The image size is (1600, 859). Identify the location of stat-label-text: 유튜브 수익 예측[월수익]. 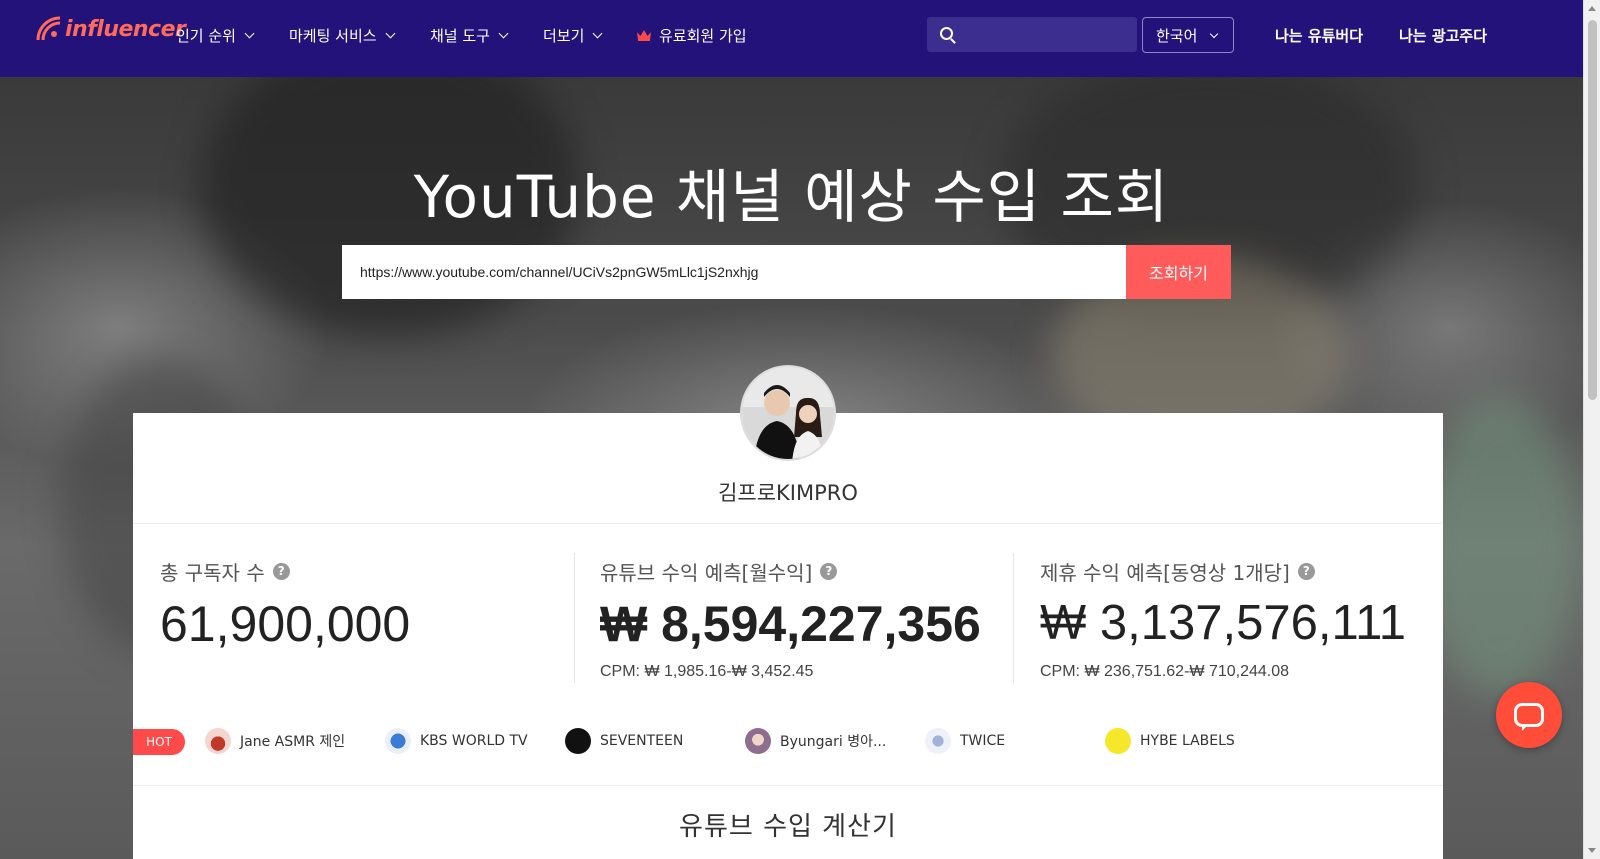
(706, 573).